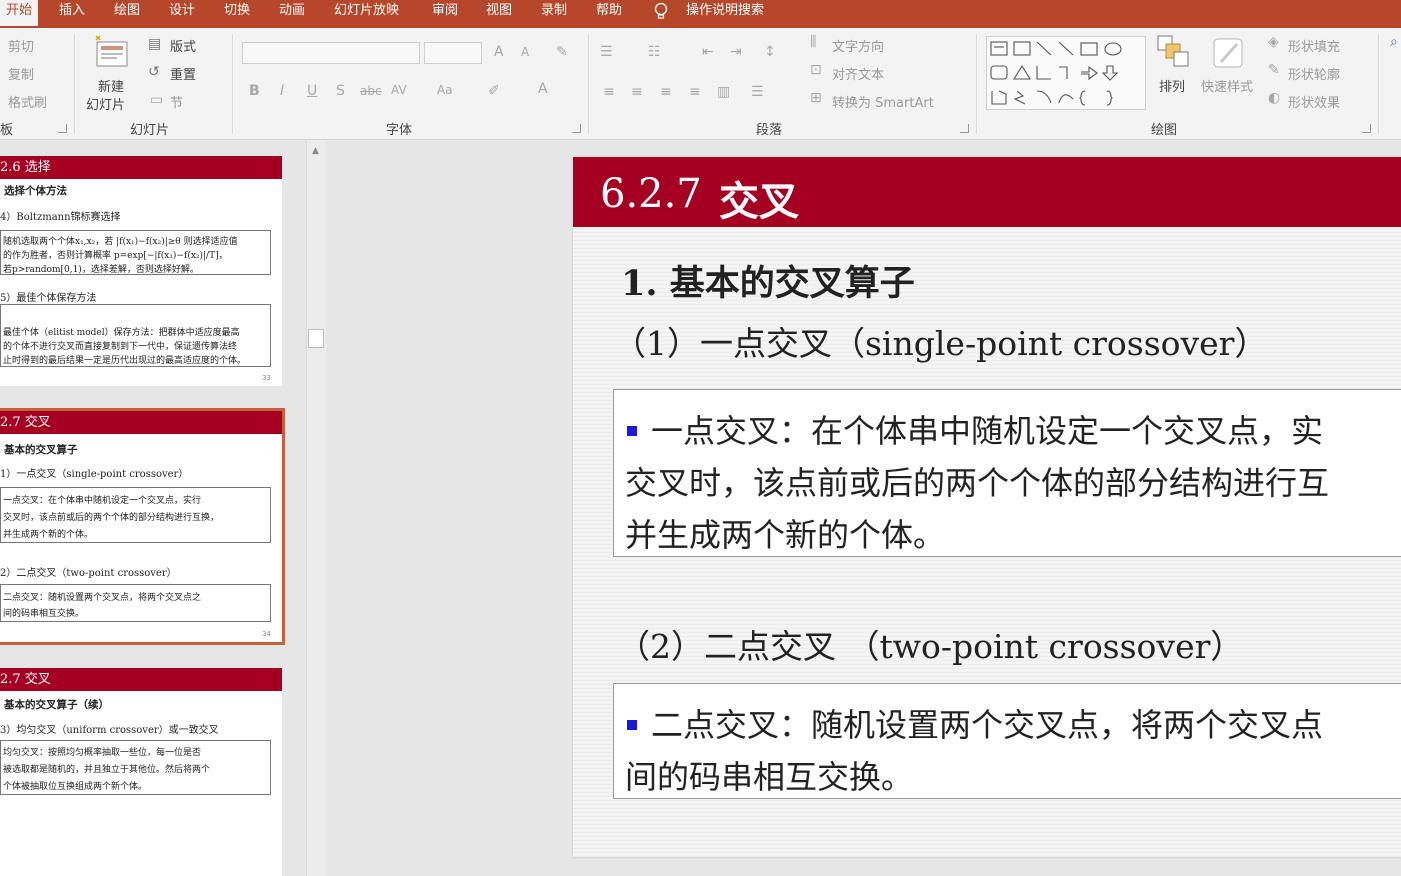 Image resolution: width=1401 pixels, height=876 pixels. What do you see at coordinates (757, 92) in the screenshot?
I see `distribute-icon: ☰` at bounding box center [757, 92].